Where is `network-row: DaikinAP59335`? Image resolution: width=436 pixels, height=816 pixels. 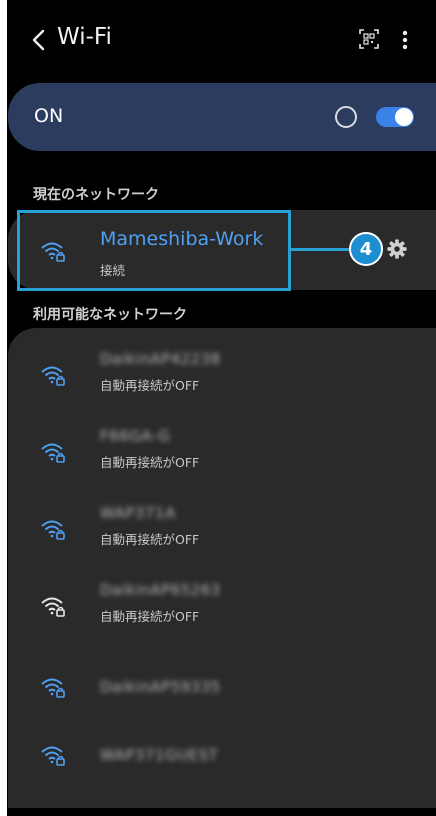
network-row: DaikinAP59335 is located at coordinates (222, 689).